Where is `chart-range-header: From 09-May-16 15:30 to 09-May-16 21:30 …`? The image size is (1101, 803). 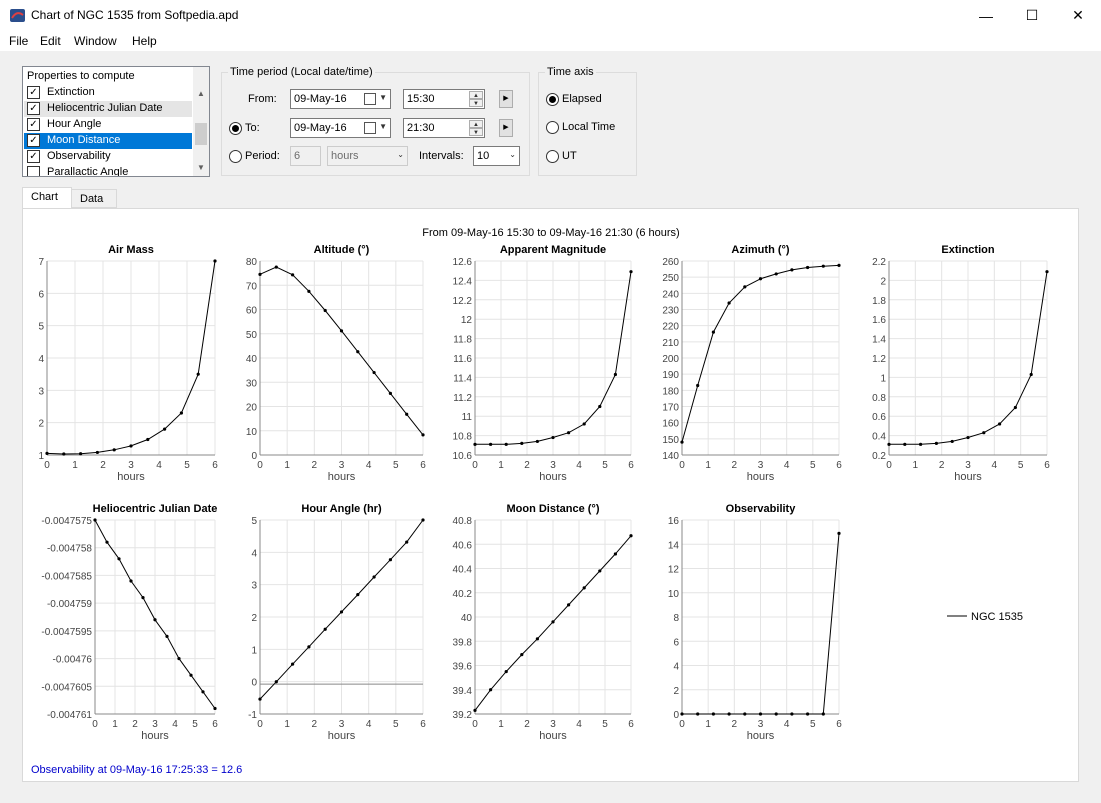 chart-range-header: From 09-May-16 15:30 to 09-May-16 21:30 … is located at coordinates (550, 233).